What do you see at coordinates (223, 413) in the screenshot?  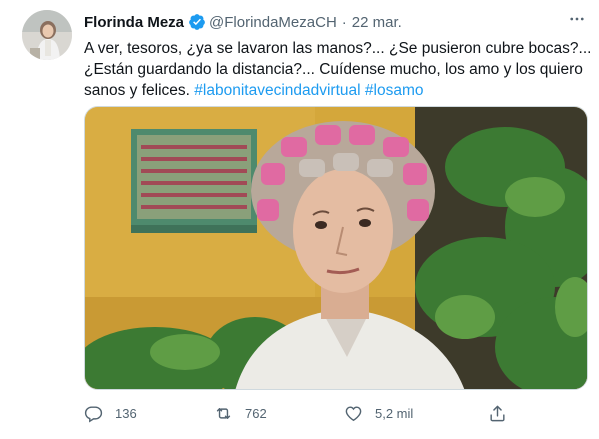 I see `retweet-icon` at bounding box center [223, 413].